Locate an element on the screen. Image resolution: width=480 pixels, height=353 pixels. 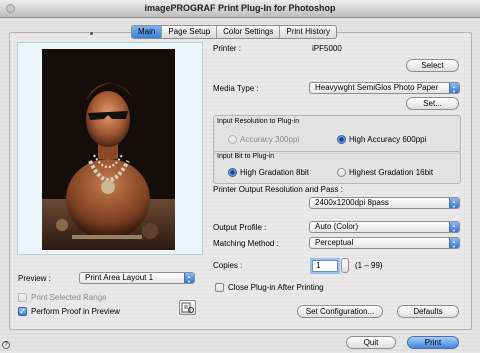
preview-layout-value: Print Area Layout 1 is located at coordinates (119, 277).